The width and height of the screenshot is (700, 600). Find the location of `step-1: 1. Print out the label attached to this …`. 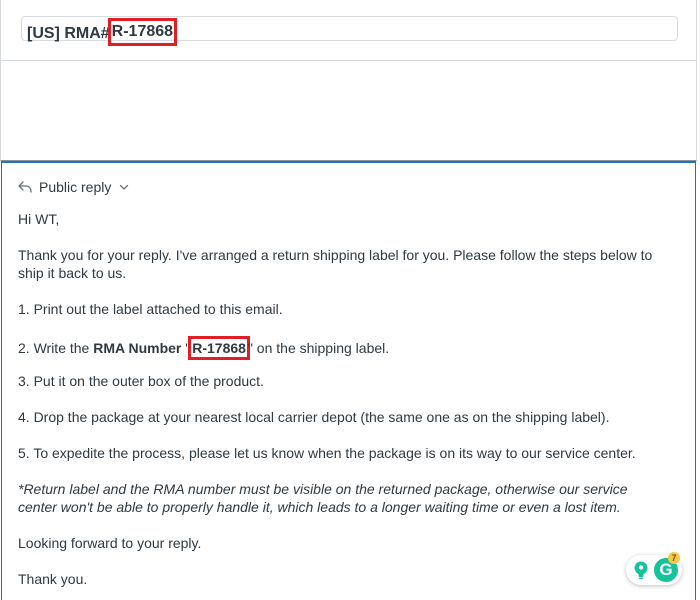

step-1: 1. Print out the label attached to this … is located at coordinates (150, 309).